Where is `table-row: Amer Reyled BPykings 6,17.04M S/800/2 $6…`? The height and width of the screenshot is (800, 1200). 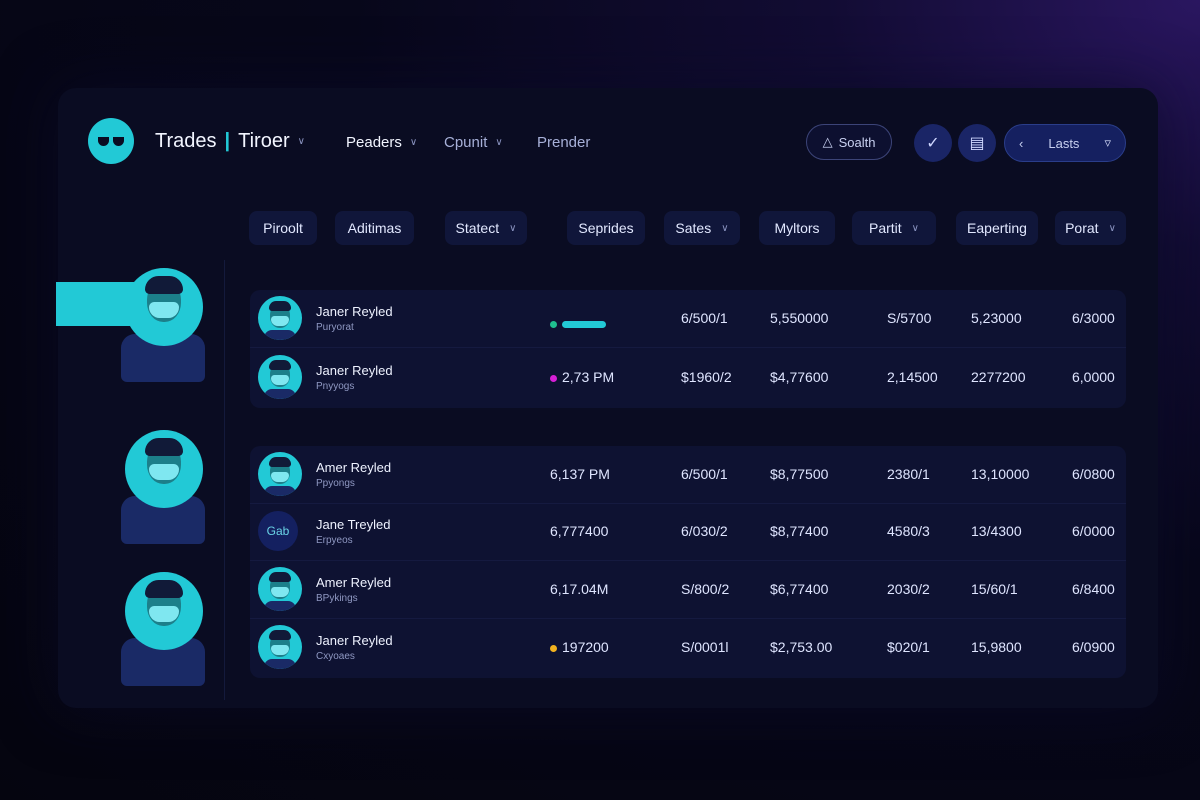
table-row: Amer Reyled BPykings 6,17.04M S/800/2 $6… is located at coordinates (688, 590).